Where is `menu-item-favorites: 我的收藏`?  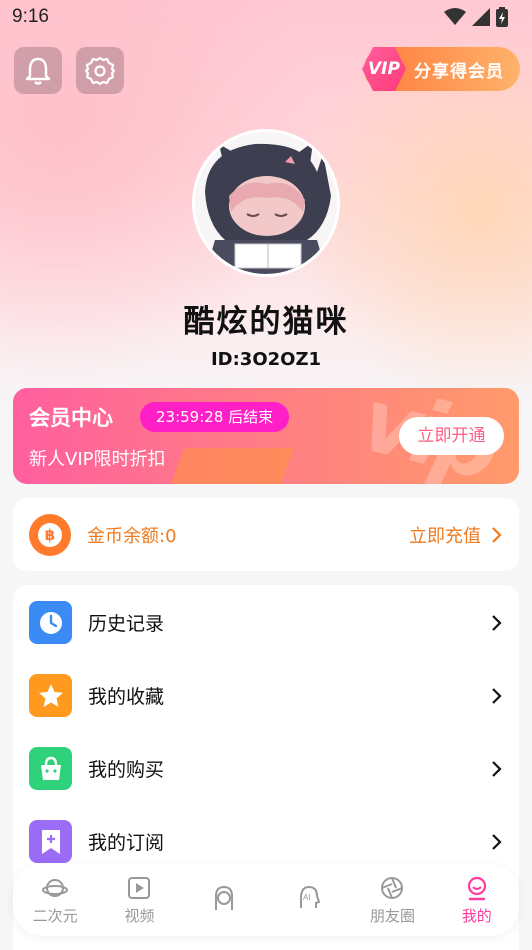
menu-item-favorites: 我的收藏 is located at coordinates (266, 695).